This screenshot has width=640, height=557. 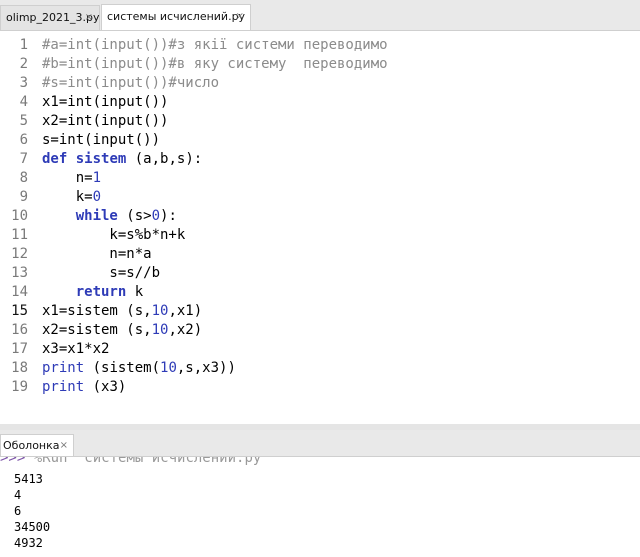 What do you see at coordinates (23, 178) in the screenshot?
I see `line-number: 8` at bounding box center [23, 178].